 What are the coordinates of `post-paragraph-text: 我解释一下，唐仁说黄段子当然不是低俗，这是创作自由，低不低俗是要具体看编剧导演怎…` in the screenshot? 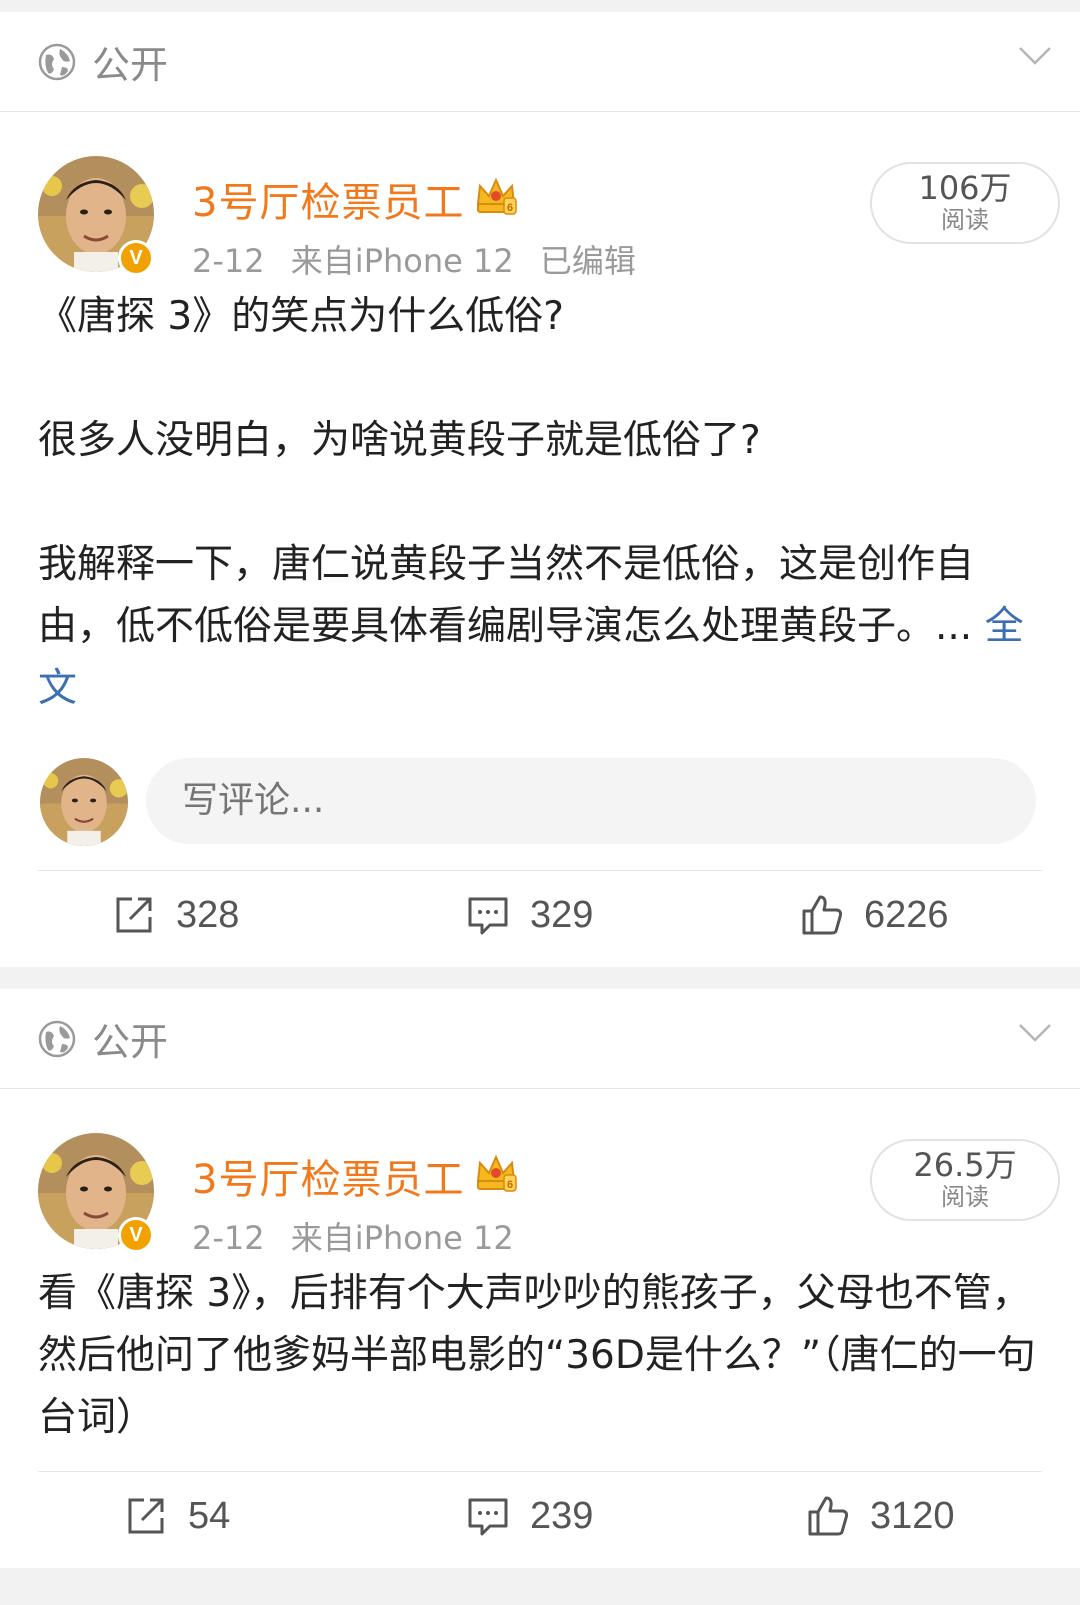 It's located at (506, 595).